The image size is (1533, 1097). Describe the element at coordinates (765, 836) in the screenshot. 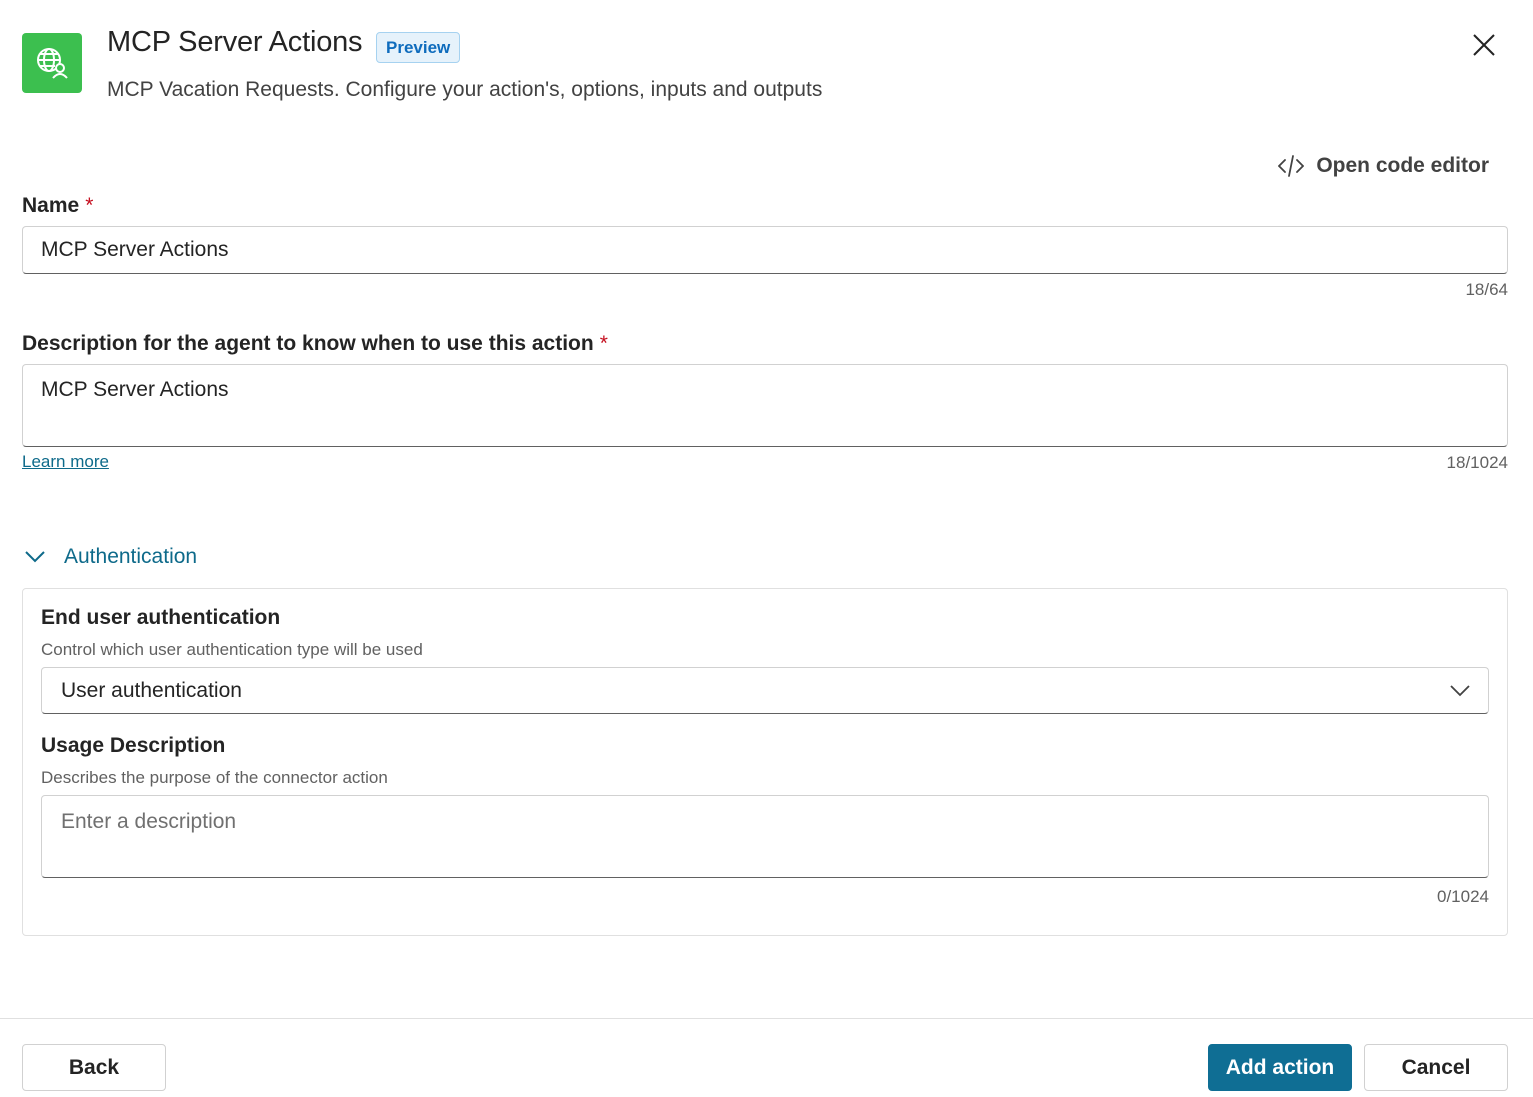

I see `usage-description-textarea: Enter a description` at that location.